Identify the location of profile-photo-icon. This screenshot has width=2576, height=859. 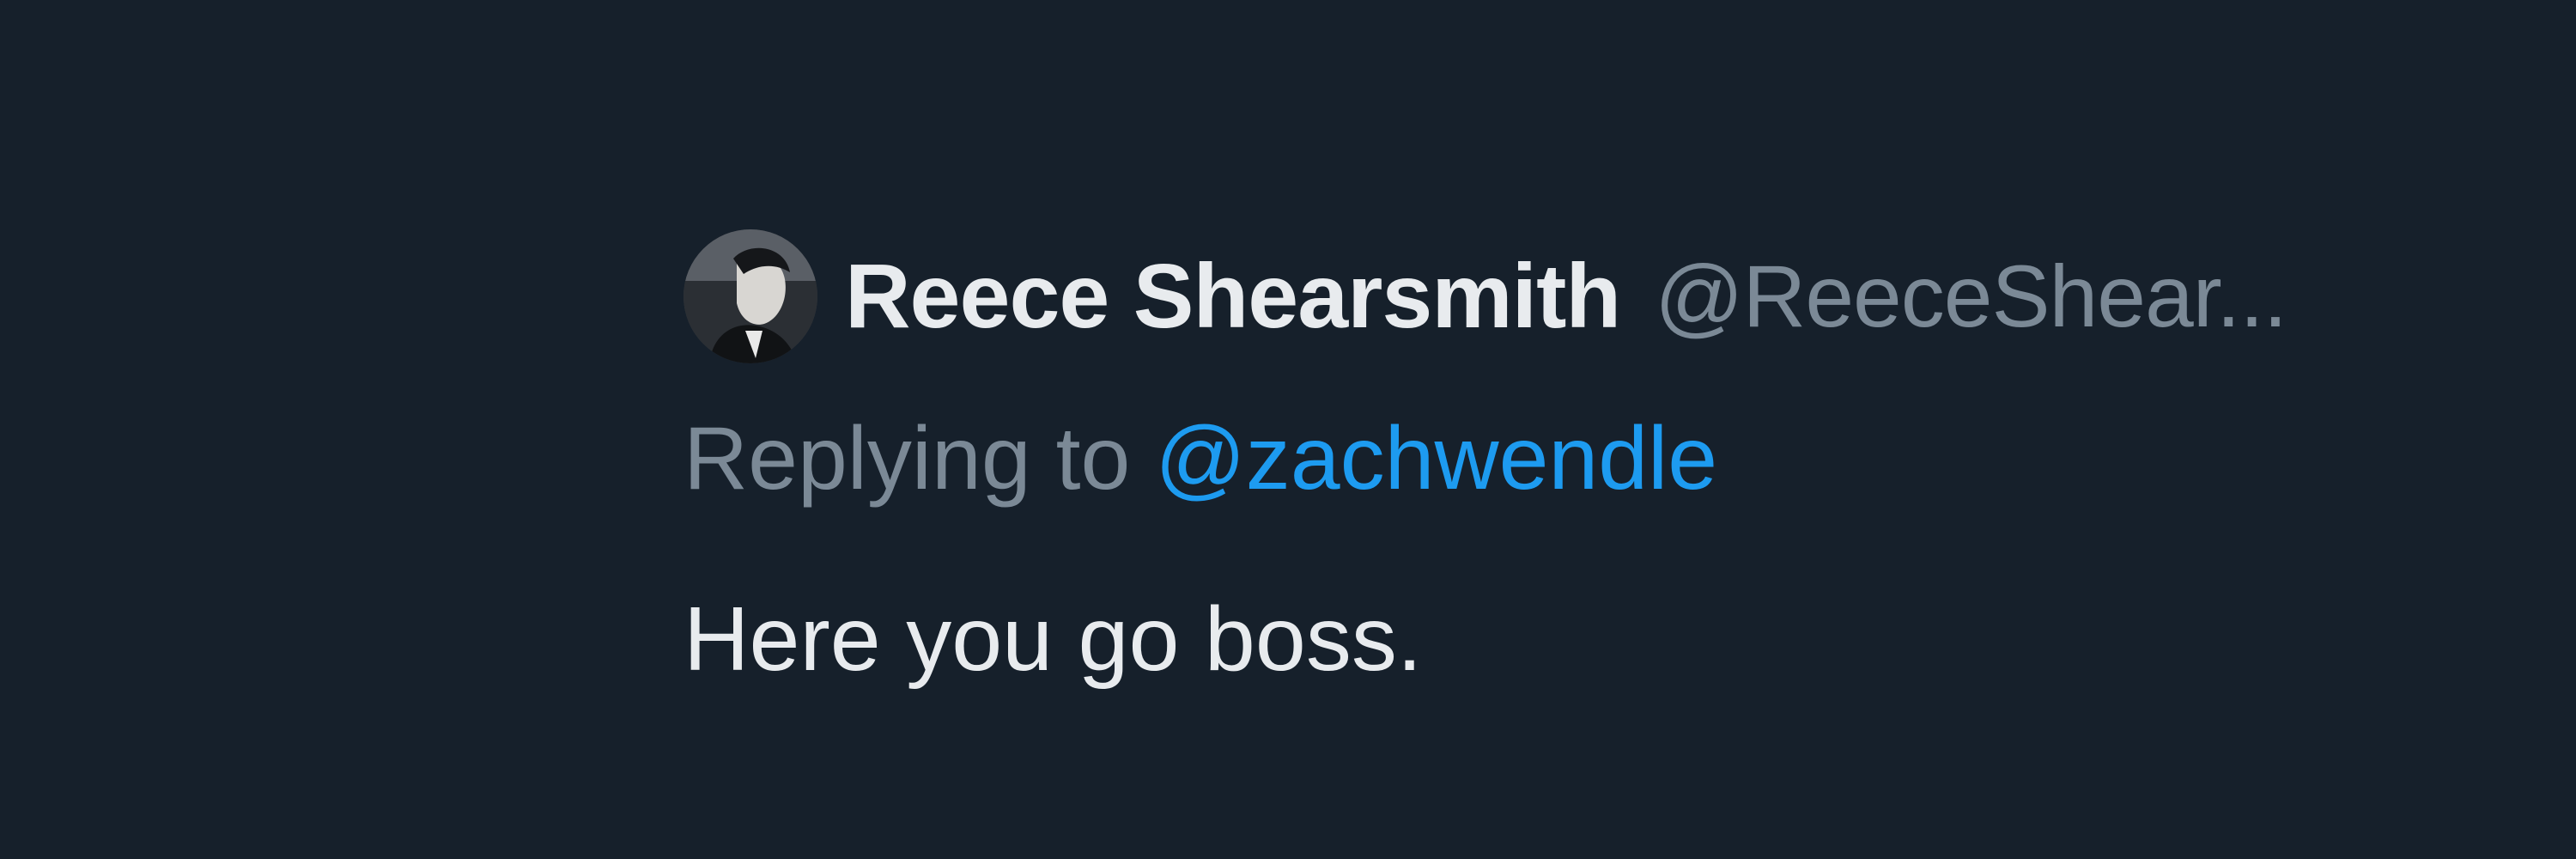
(750, 296).